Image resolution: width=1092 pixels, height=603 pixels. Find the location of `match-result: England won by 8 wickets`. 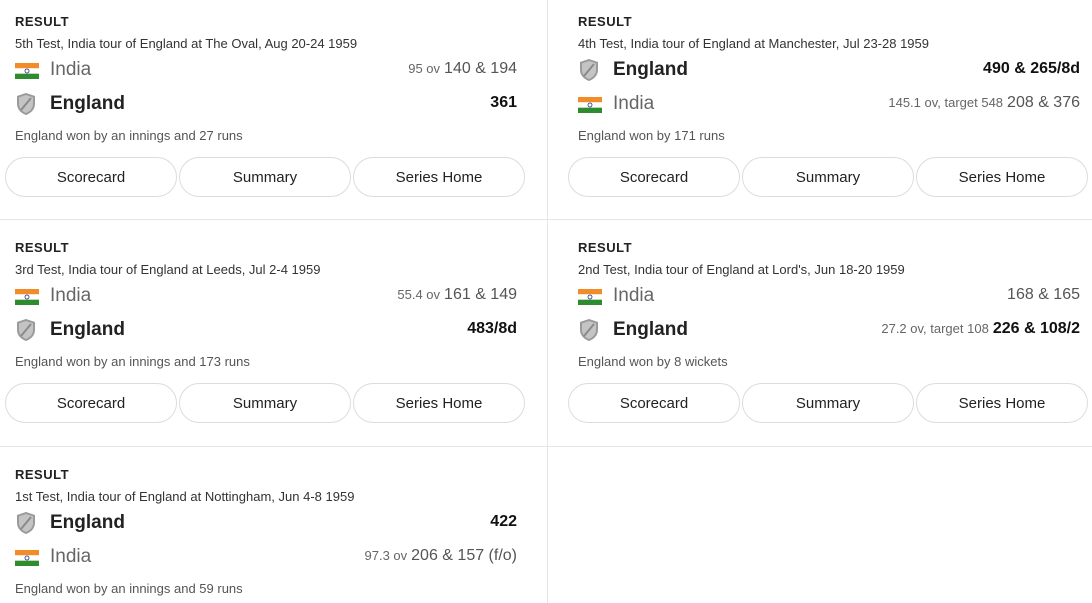

match-result: England won by 8 wickets is located at coordinates (653, 361).